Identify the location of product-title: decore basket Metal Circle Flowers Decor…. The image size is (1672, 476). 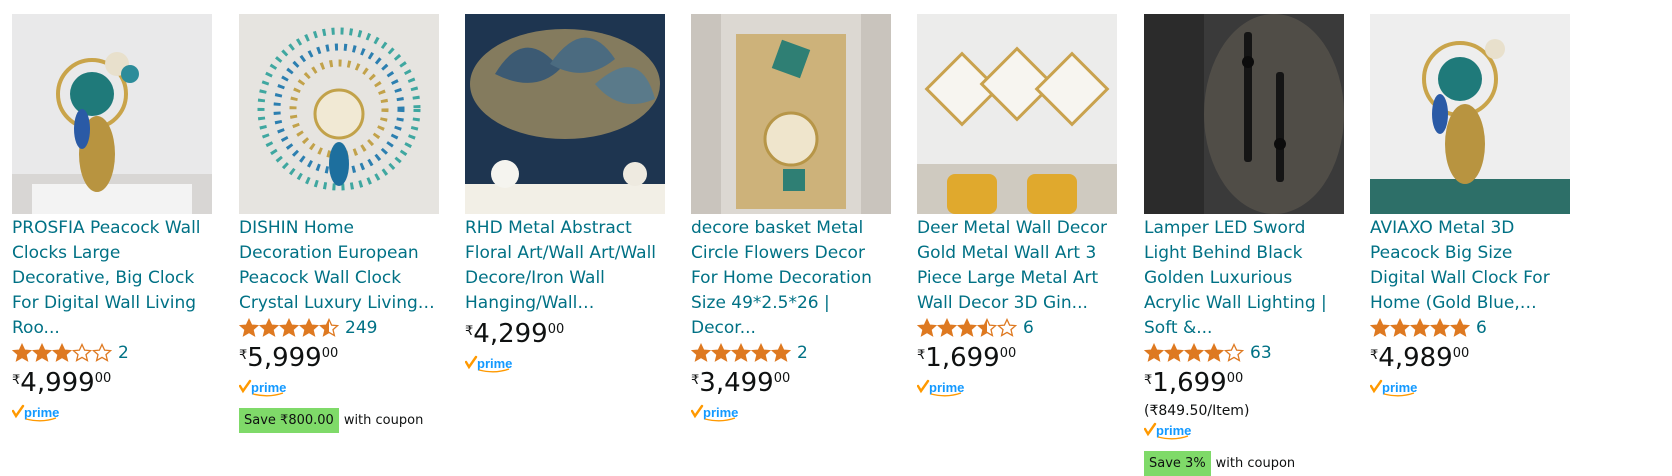
(791, 278).